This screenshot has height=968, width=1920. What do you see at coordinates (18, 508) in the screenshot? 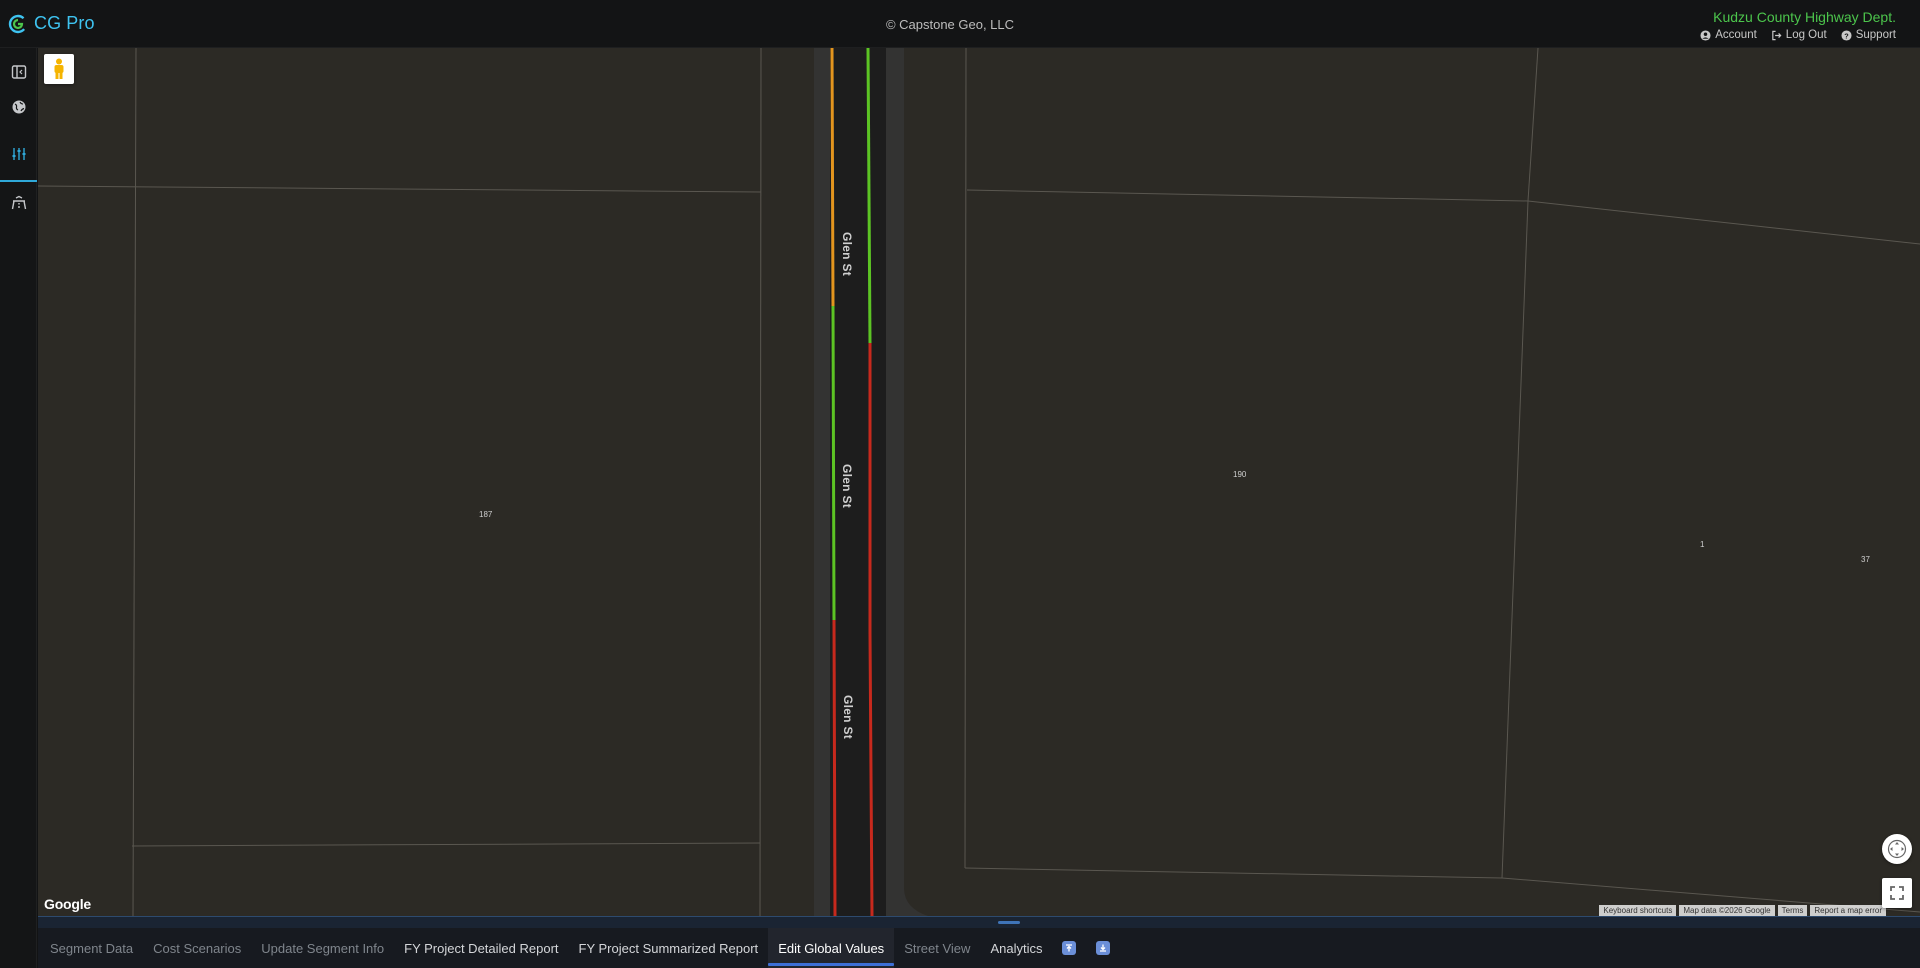
I see `side-rail` at bounding box center [18, 508].